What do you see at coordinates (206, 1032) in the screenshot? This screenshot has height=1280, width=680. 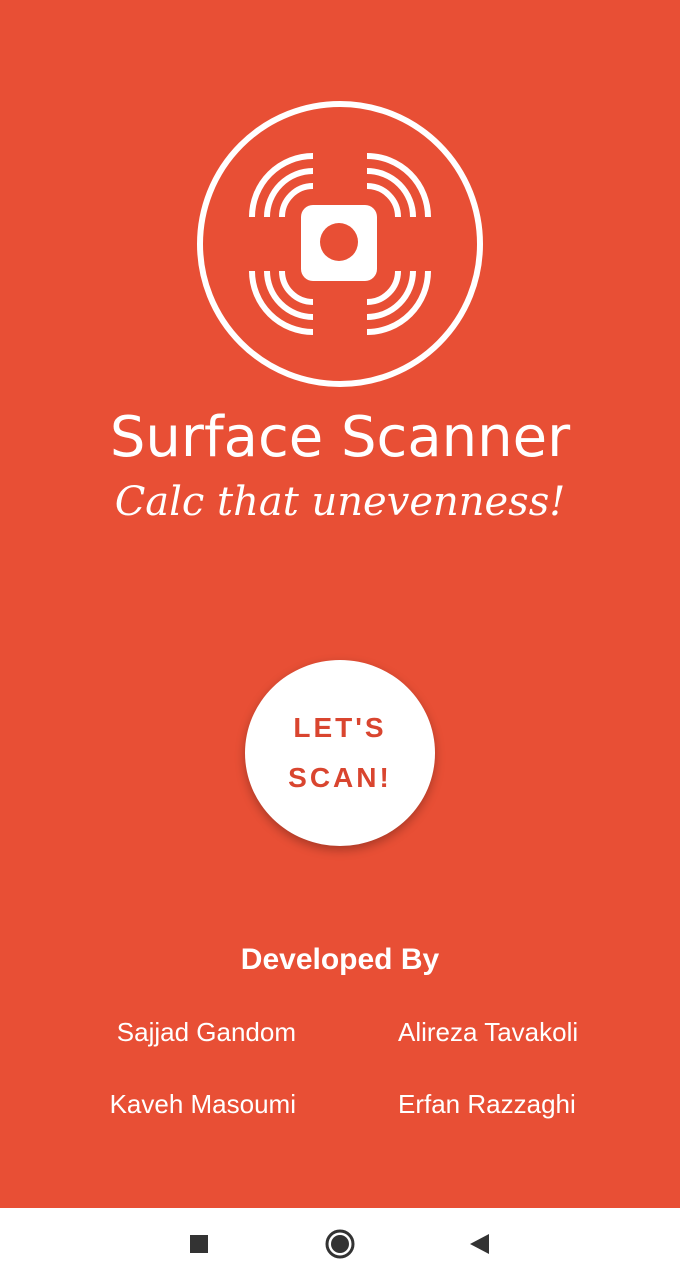 I see `developer-name: Sajjad Gandom` at bounding box center [206, 1032].